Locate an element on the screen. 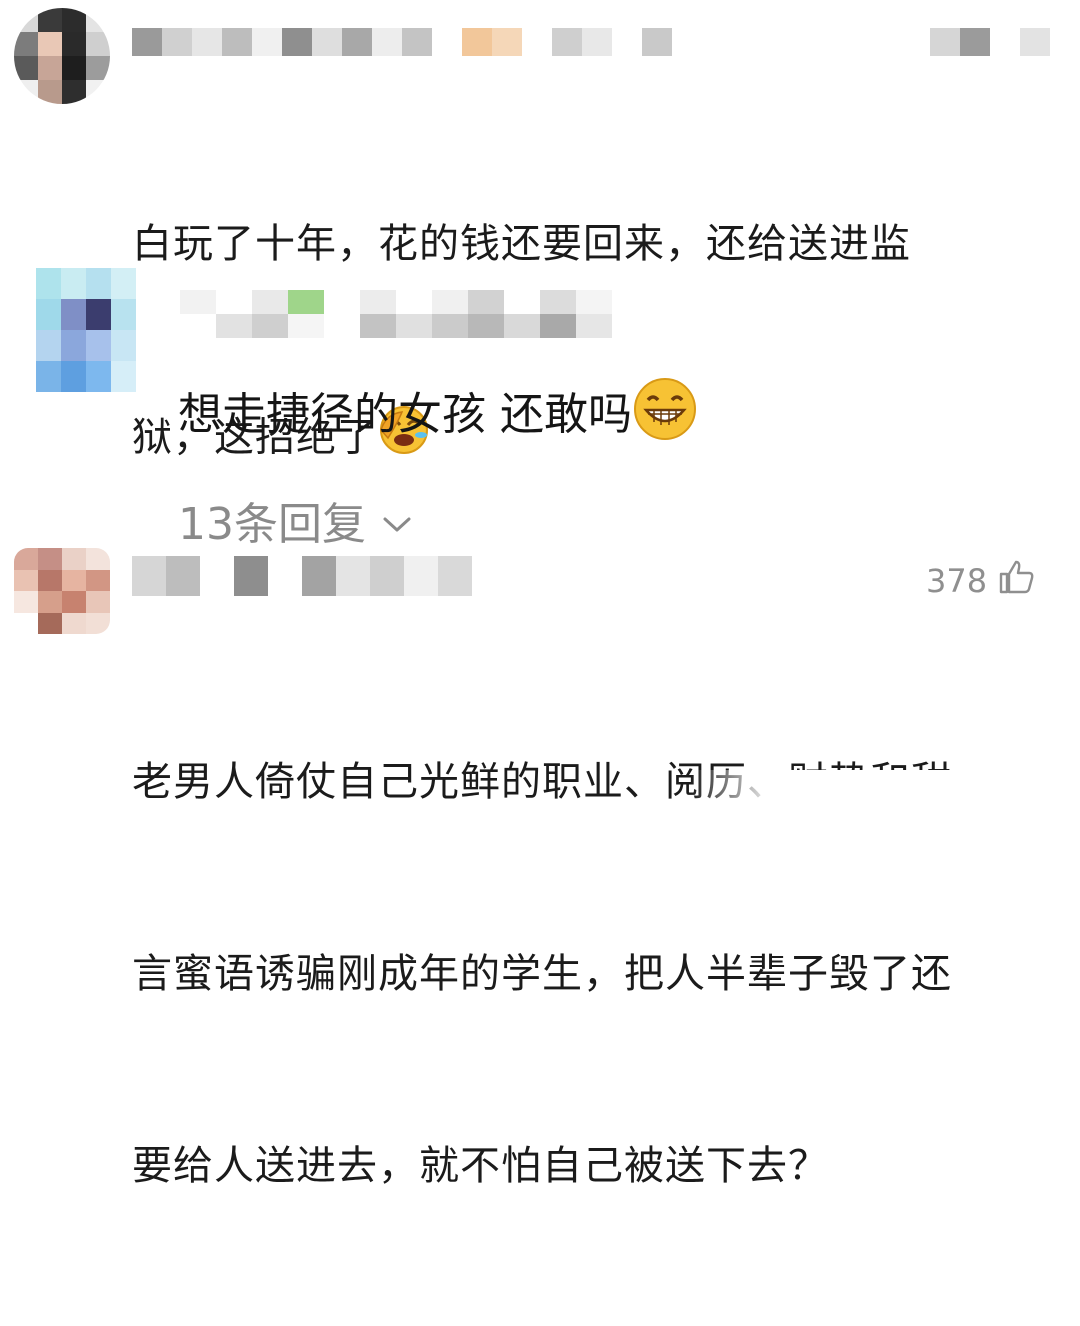  like-button: 378 is located at coordinates (980, 581).